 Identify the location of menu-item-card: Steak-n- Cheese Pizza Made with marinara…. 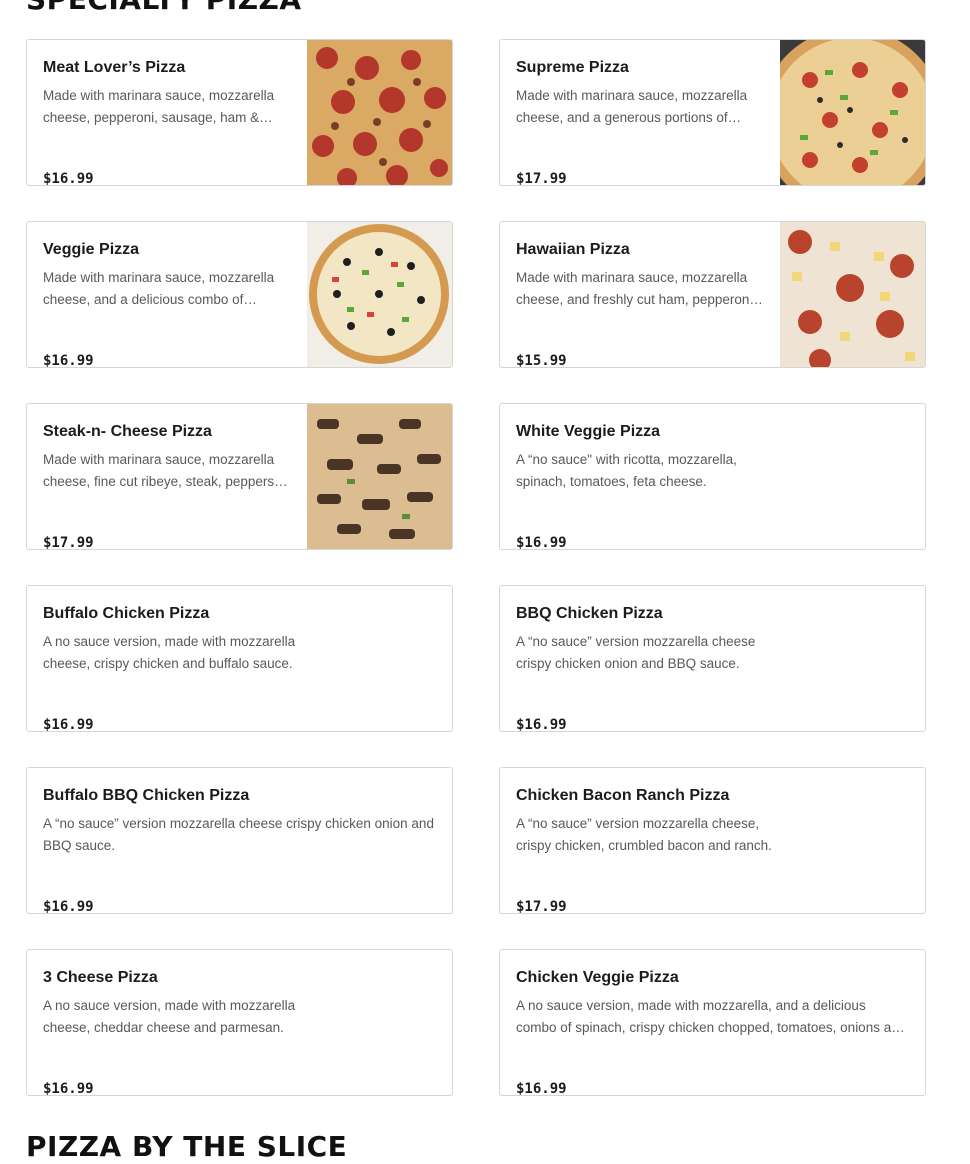
(239, 476).